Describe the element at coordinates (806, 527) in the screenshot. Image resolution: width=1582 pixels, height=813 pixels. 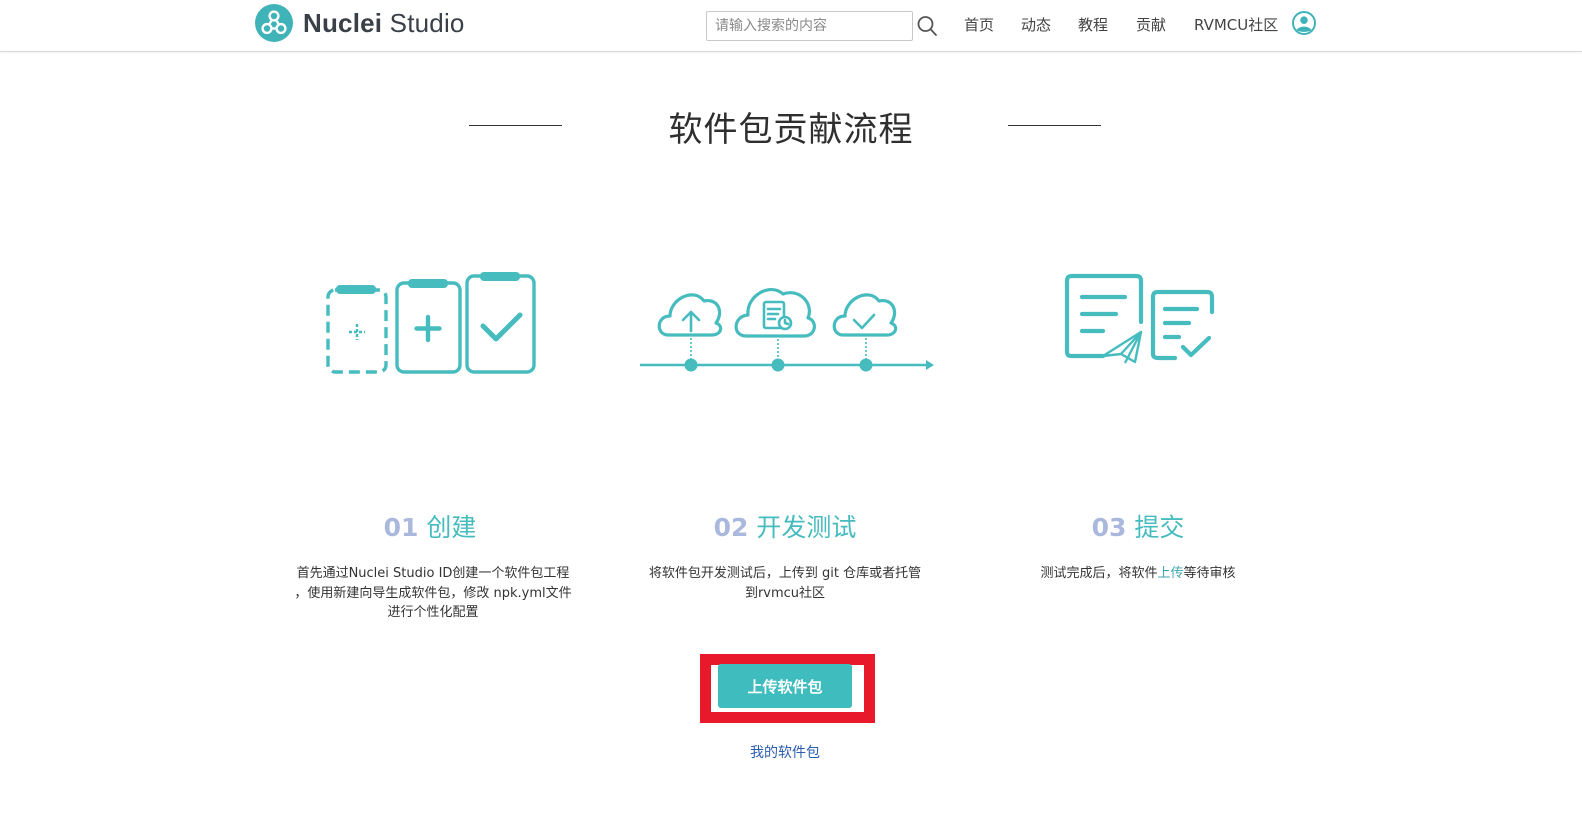
I see `step-2-label: 开发测试` at that location.